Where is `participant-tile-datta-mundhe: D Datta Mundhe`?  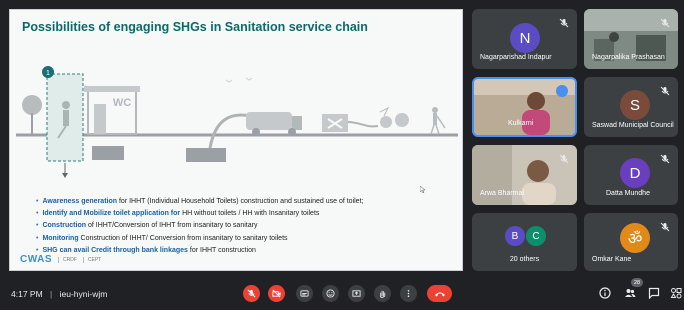
participant-tile-datta-mundhe: D Datta Mundhe is located at coordinates (631, 175).